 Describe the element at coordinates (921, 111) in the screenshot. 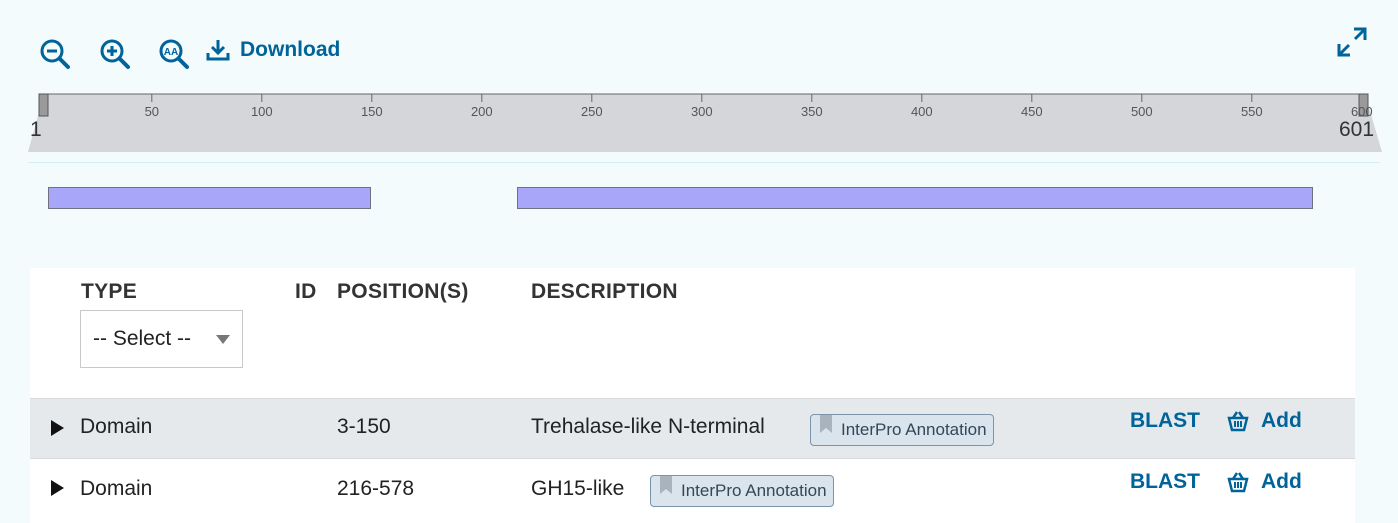

I see `ruler-tick-label: 400` at that location.